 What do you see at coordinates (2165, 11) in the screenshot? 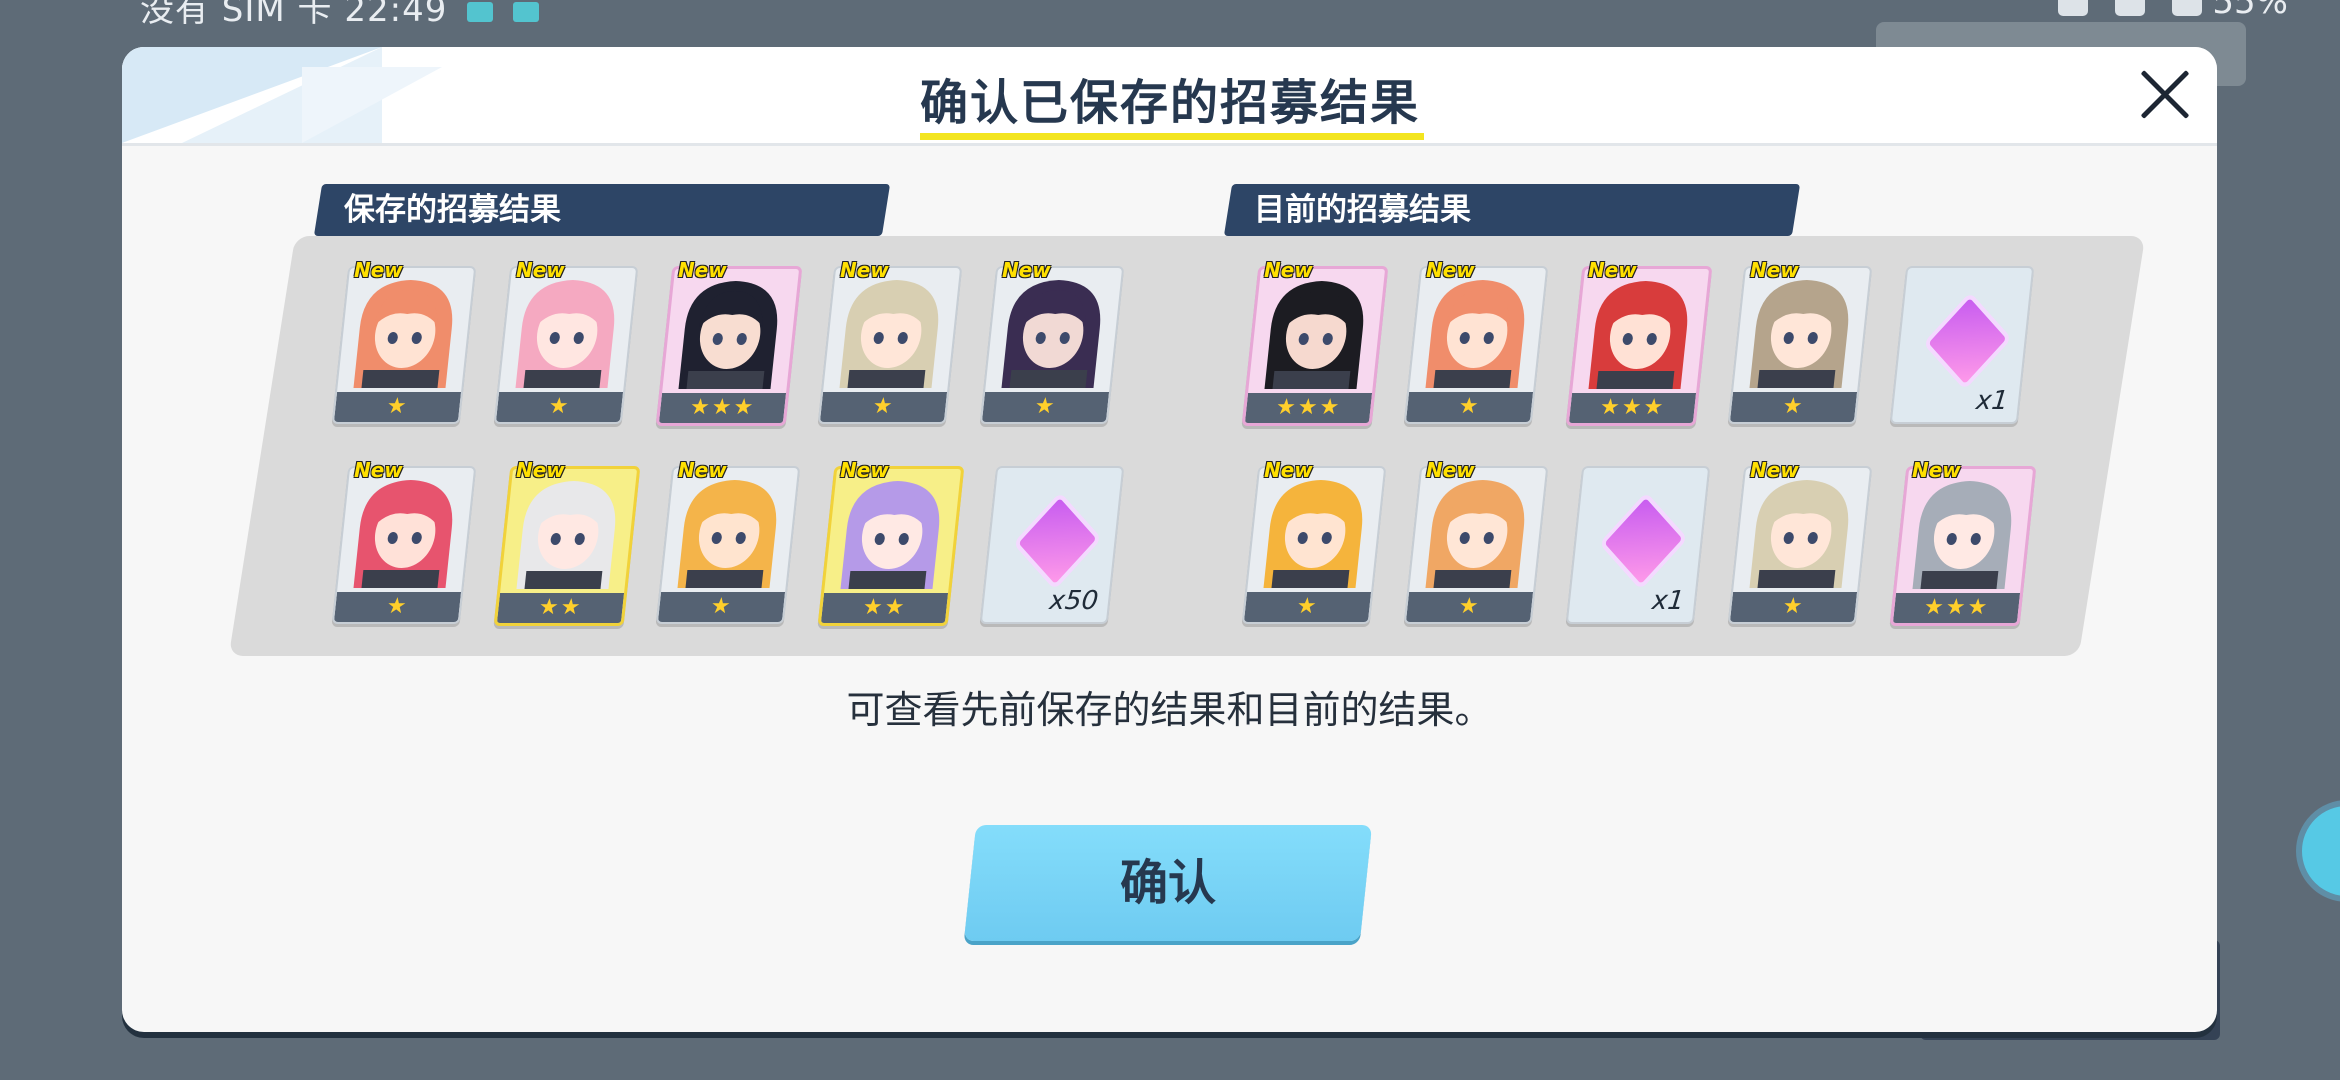
I see `status-right: 55%` at bounding box center [2165, 11].